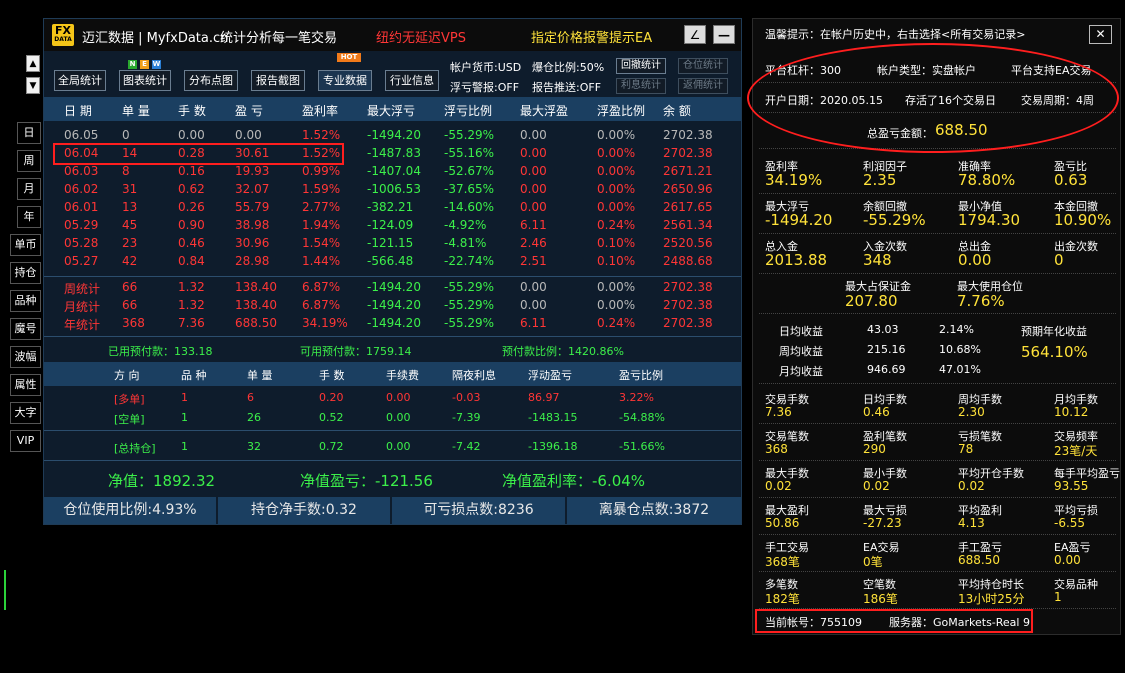 The image size is (1125, 673). Describe the element at coordinates (332, 375) in the screenshot. I see `position-col-header: 手 数` at that location.